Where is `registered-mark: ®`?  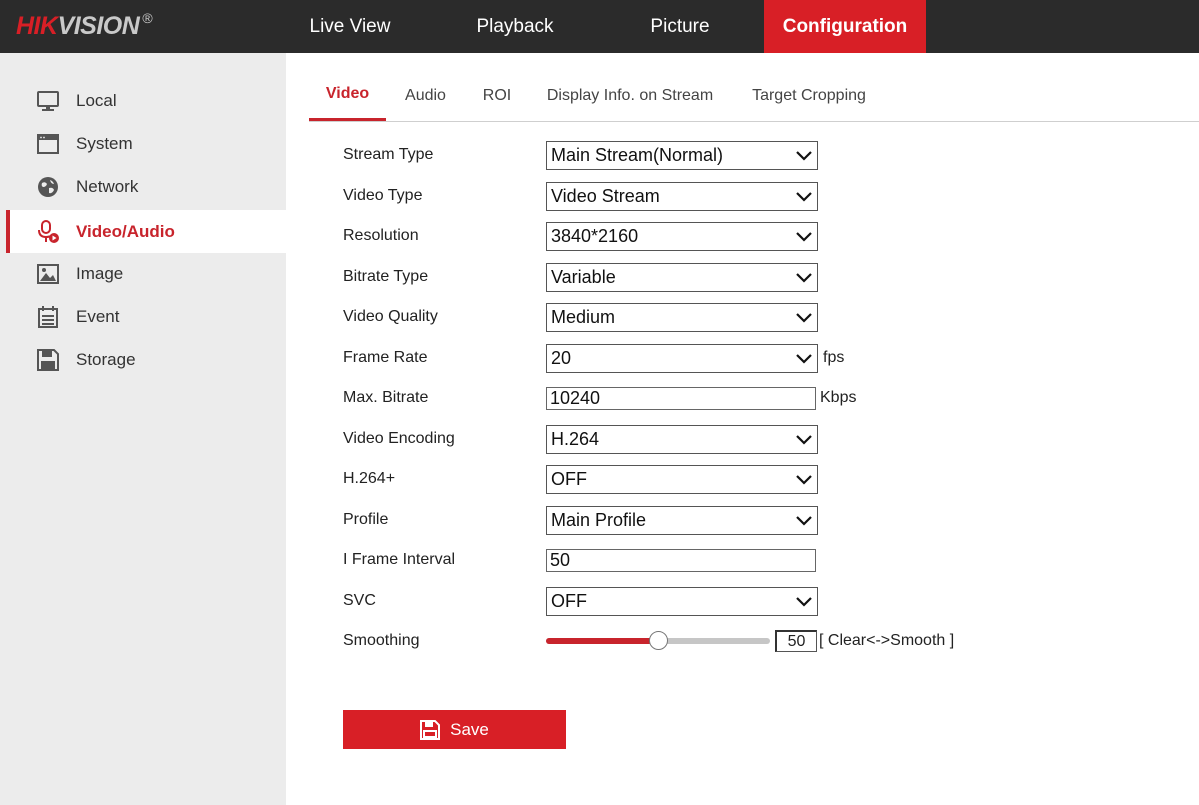
registered-mark: ® is located at coordinates (147, 18).